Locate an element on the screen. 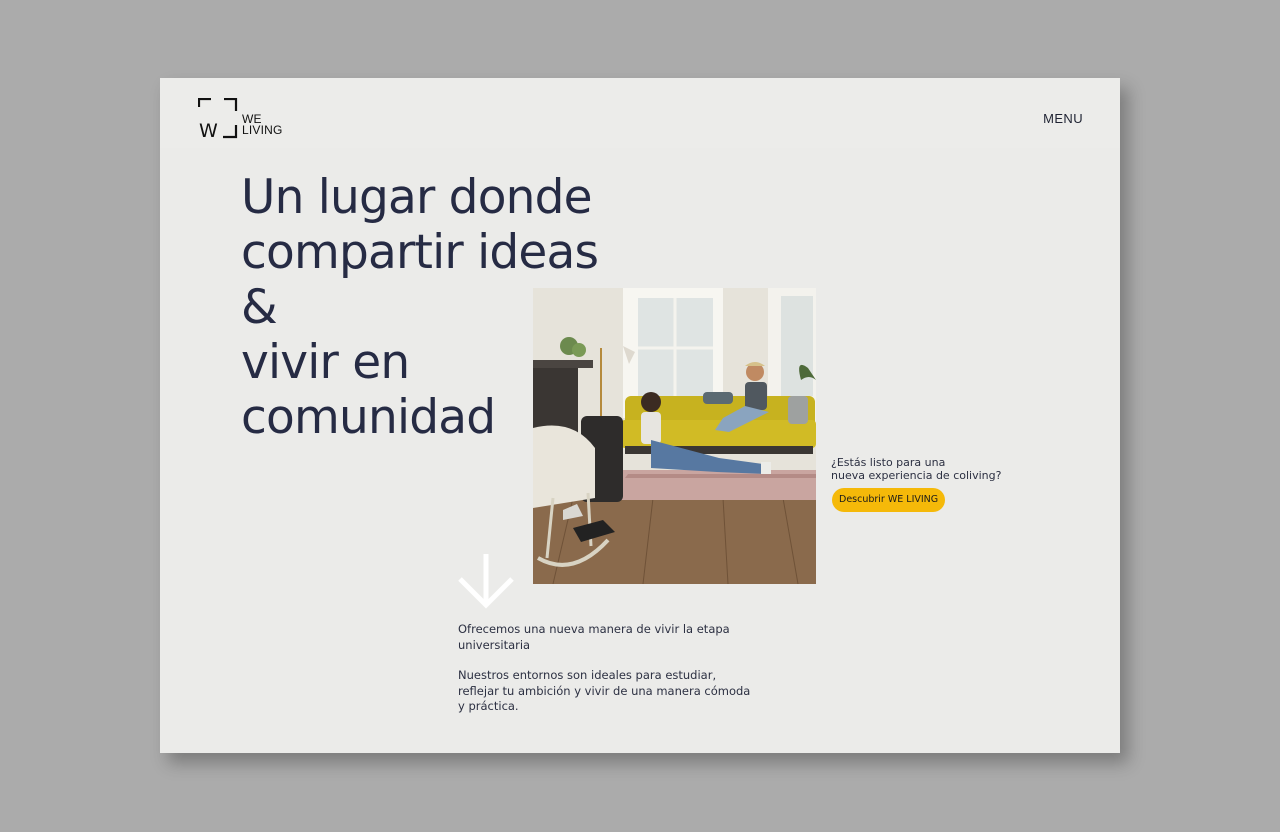 The width and height of the screenshot is (1280, 832). hero-title-line: Un lugar donde is located at coordinates (417, 197).